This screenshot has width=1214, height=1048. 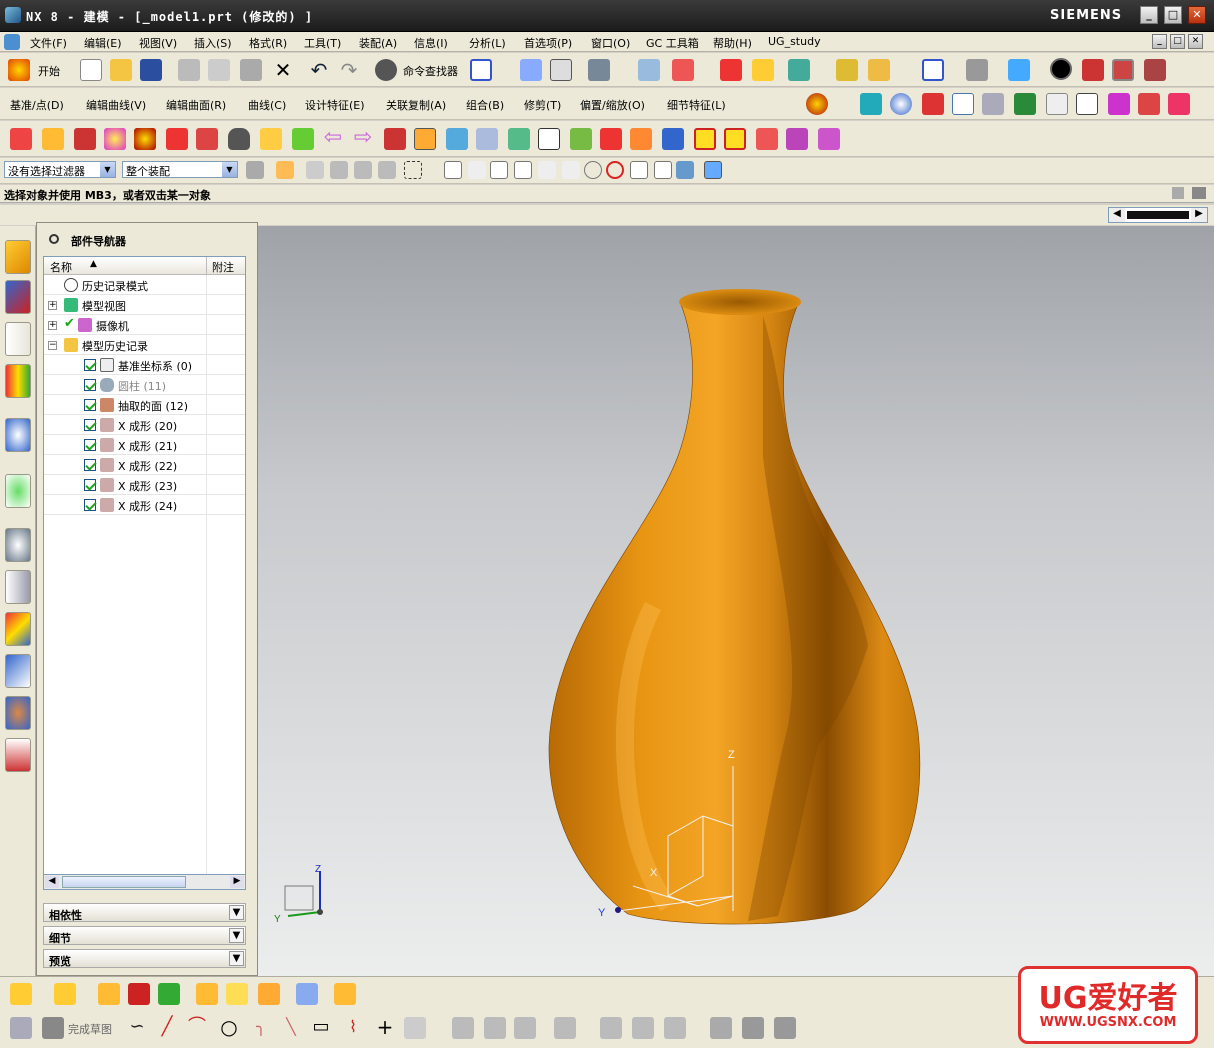 I want to click on edge-display-icon, so click(x=1093, y=70).